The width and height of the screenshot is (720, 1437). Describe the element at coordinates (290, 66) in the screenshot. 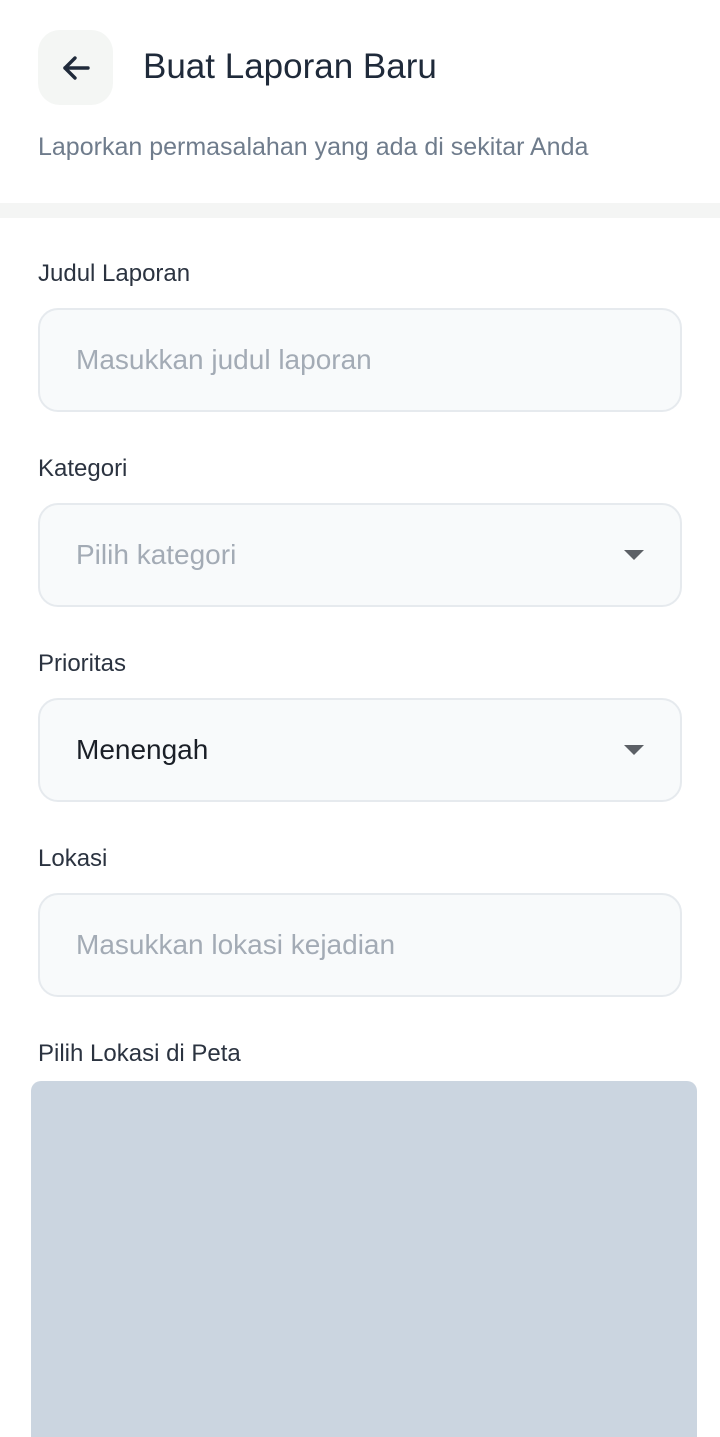

I see `page-title: Buat Laporan Baru` at that location.